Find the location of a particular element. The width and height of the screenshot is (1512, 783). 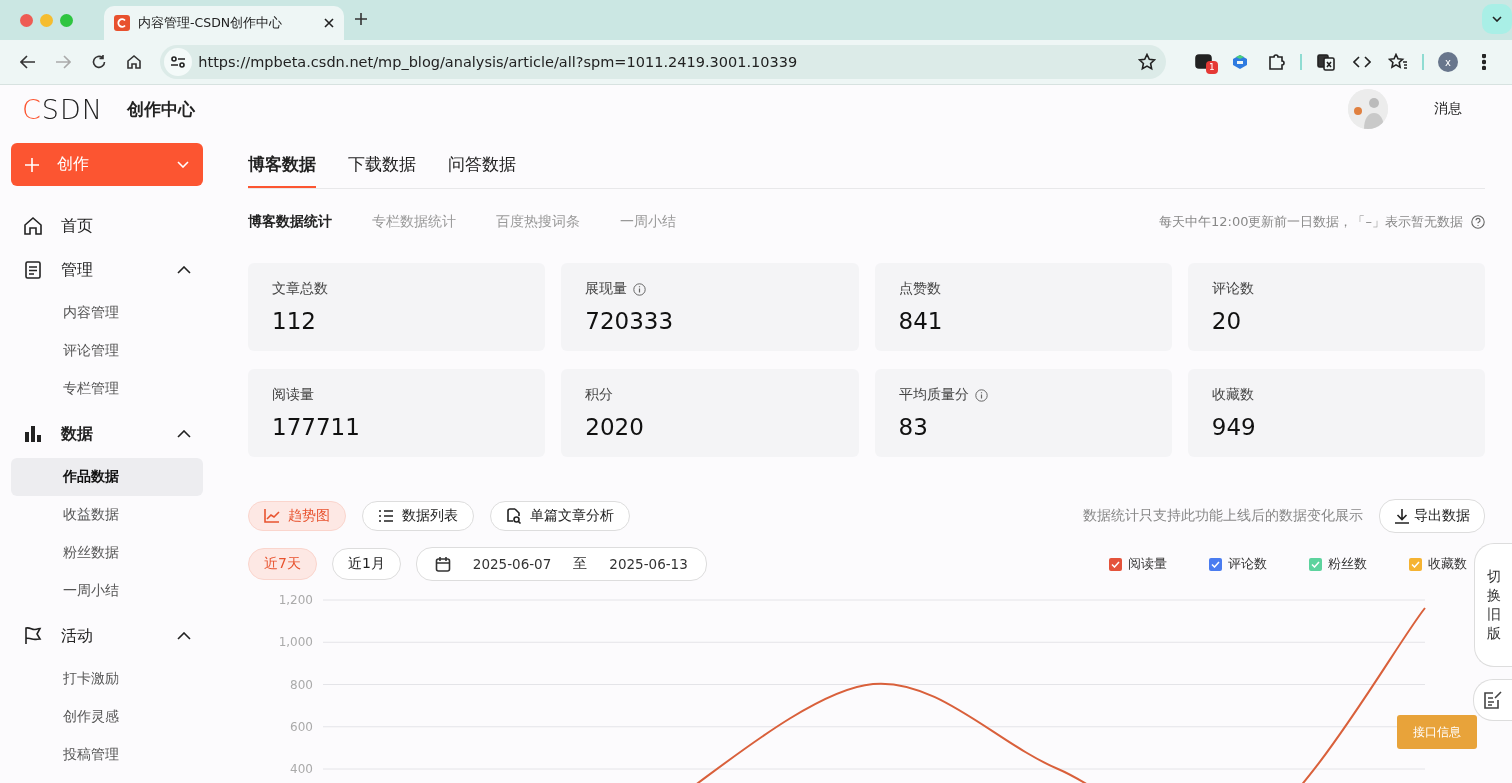

hexagon-extension-icon is located at coordinates (1240, 62).